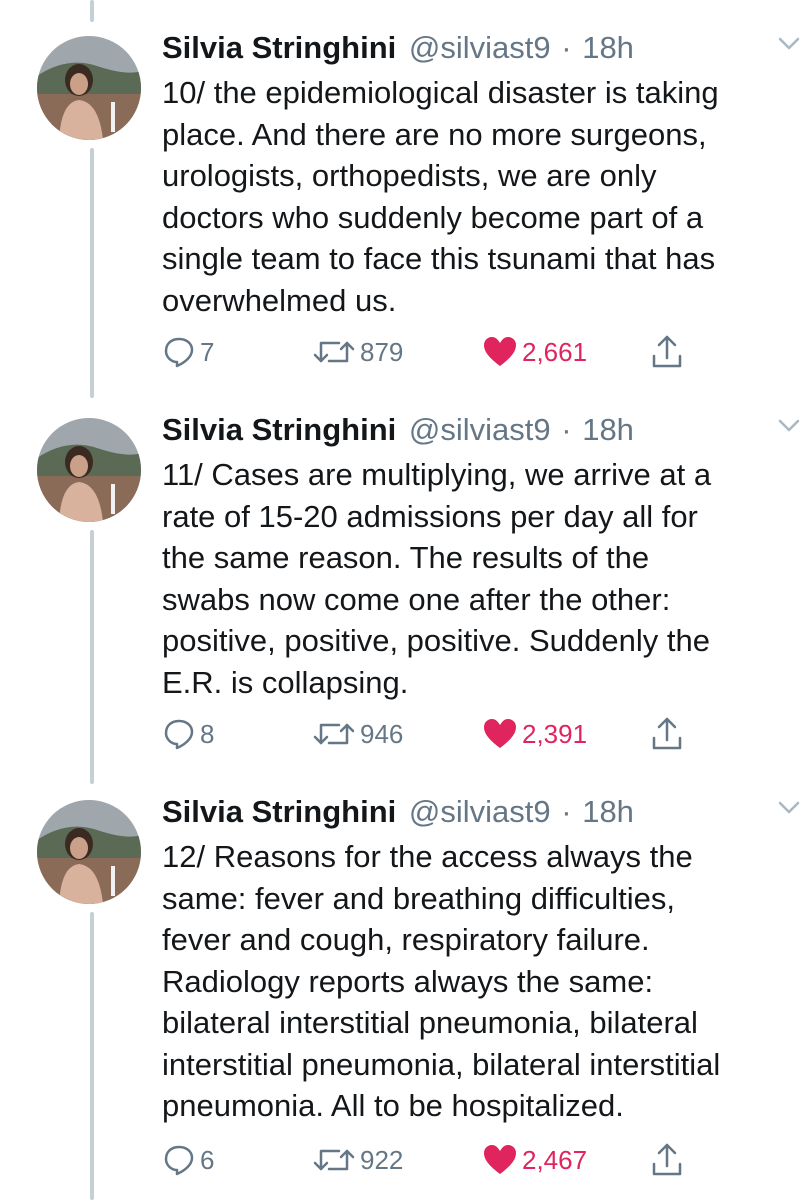 This screenshot has width=802, height=1200. I want to click on like-button: 2,661, so click(534, 352).